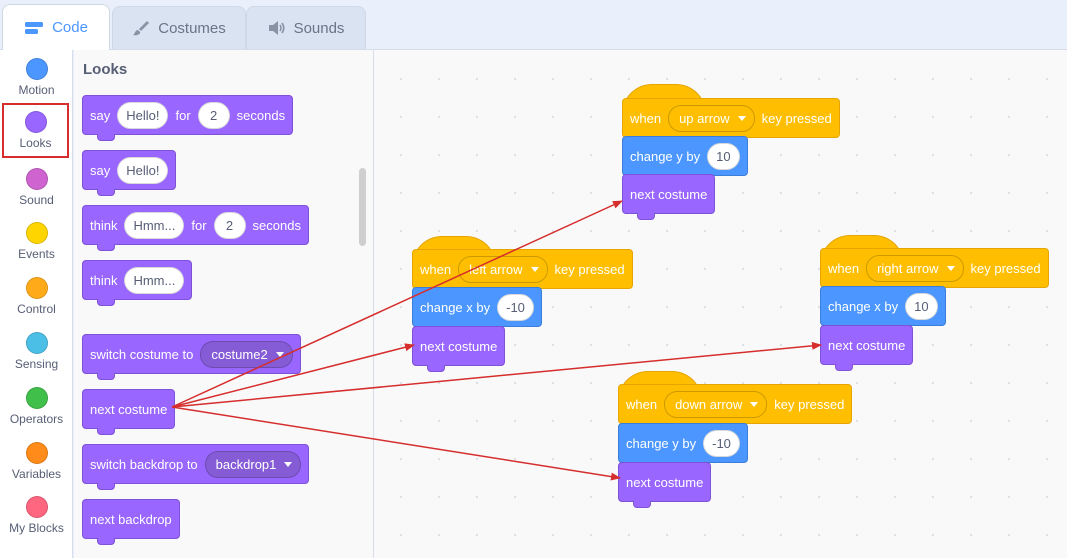 The height and width of the screenshot is (558, 1067). Describe the element at coordinates (36, 254) in the screenshot. I see `category-label: Events` at that location.